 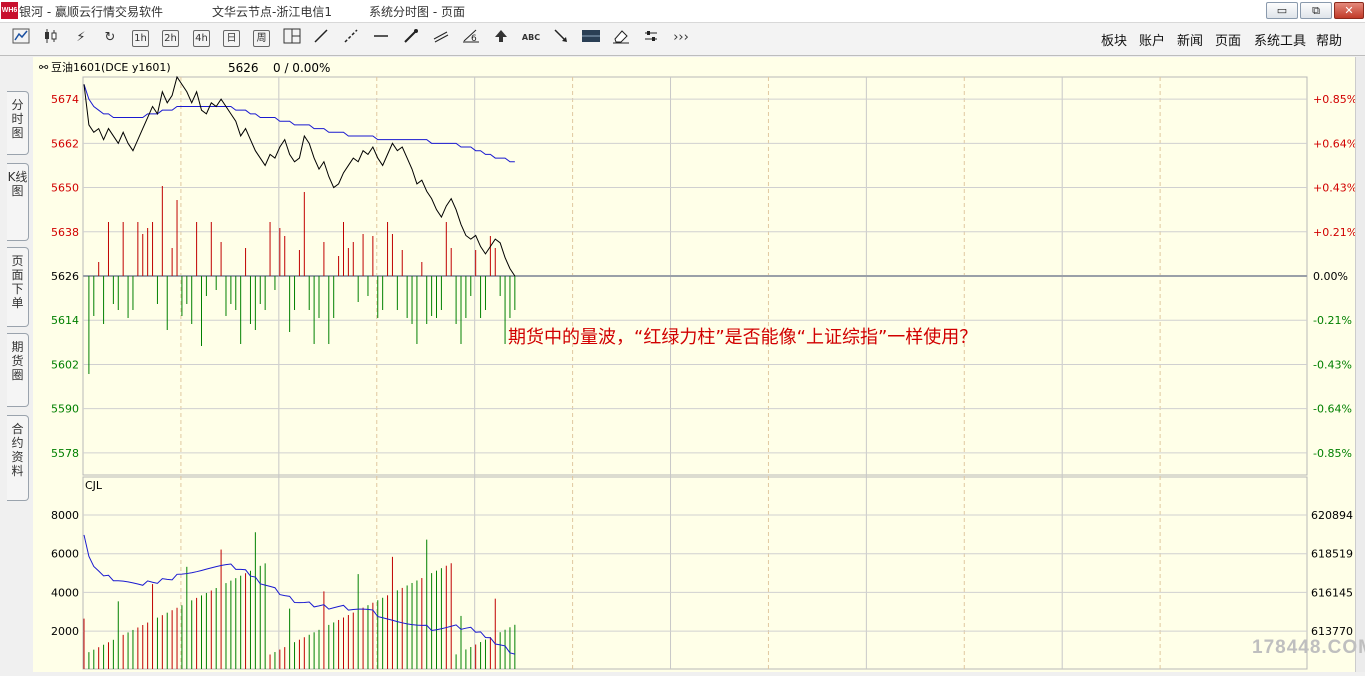 I want to click on menu-account: 账户, so click(x=1152, y=39).